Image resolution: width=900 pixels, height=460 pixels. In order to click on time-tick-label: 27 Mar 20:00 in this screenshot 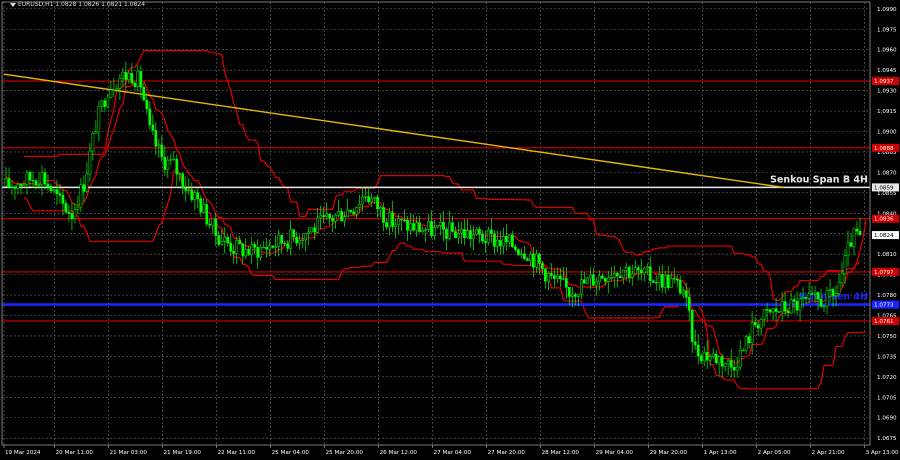, I will do `click(507, 453)`.